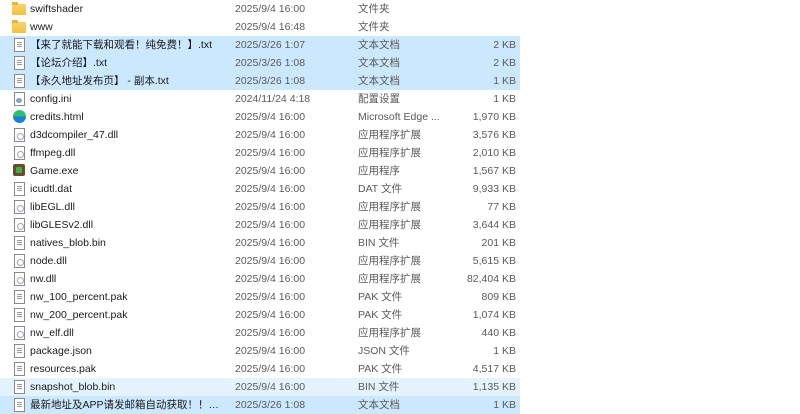 The height and width of the screenshot is (414, 800). I want to click on file-date-modified: 2025/3/26 1:07, so click(270, 45).